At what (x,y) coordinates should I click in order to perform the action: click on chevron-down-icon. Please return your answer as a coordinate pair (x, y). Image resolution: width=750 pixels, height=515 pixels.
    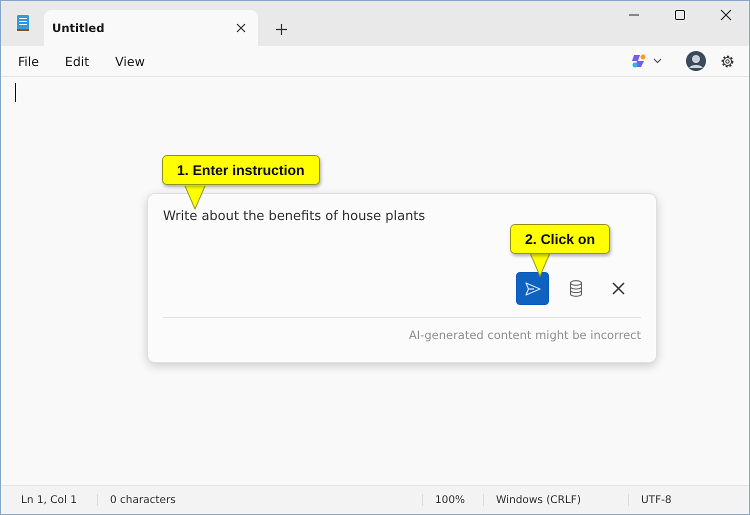
    Looking at the image, I should click on (657, 61).